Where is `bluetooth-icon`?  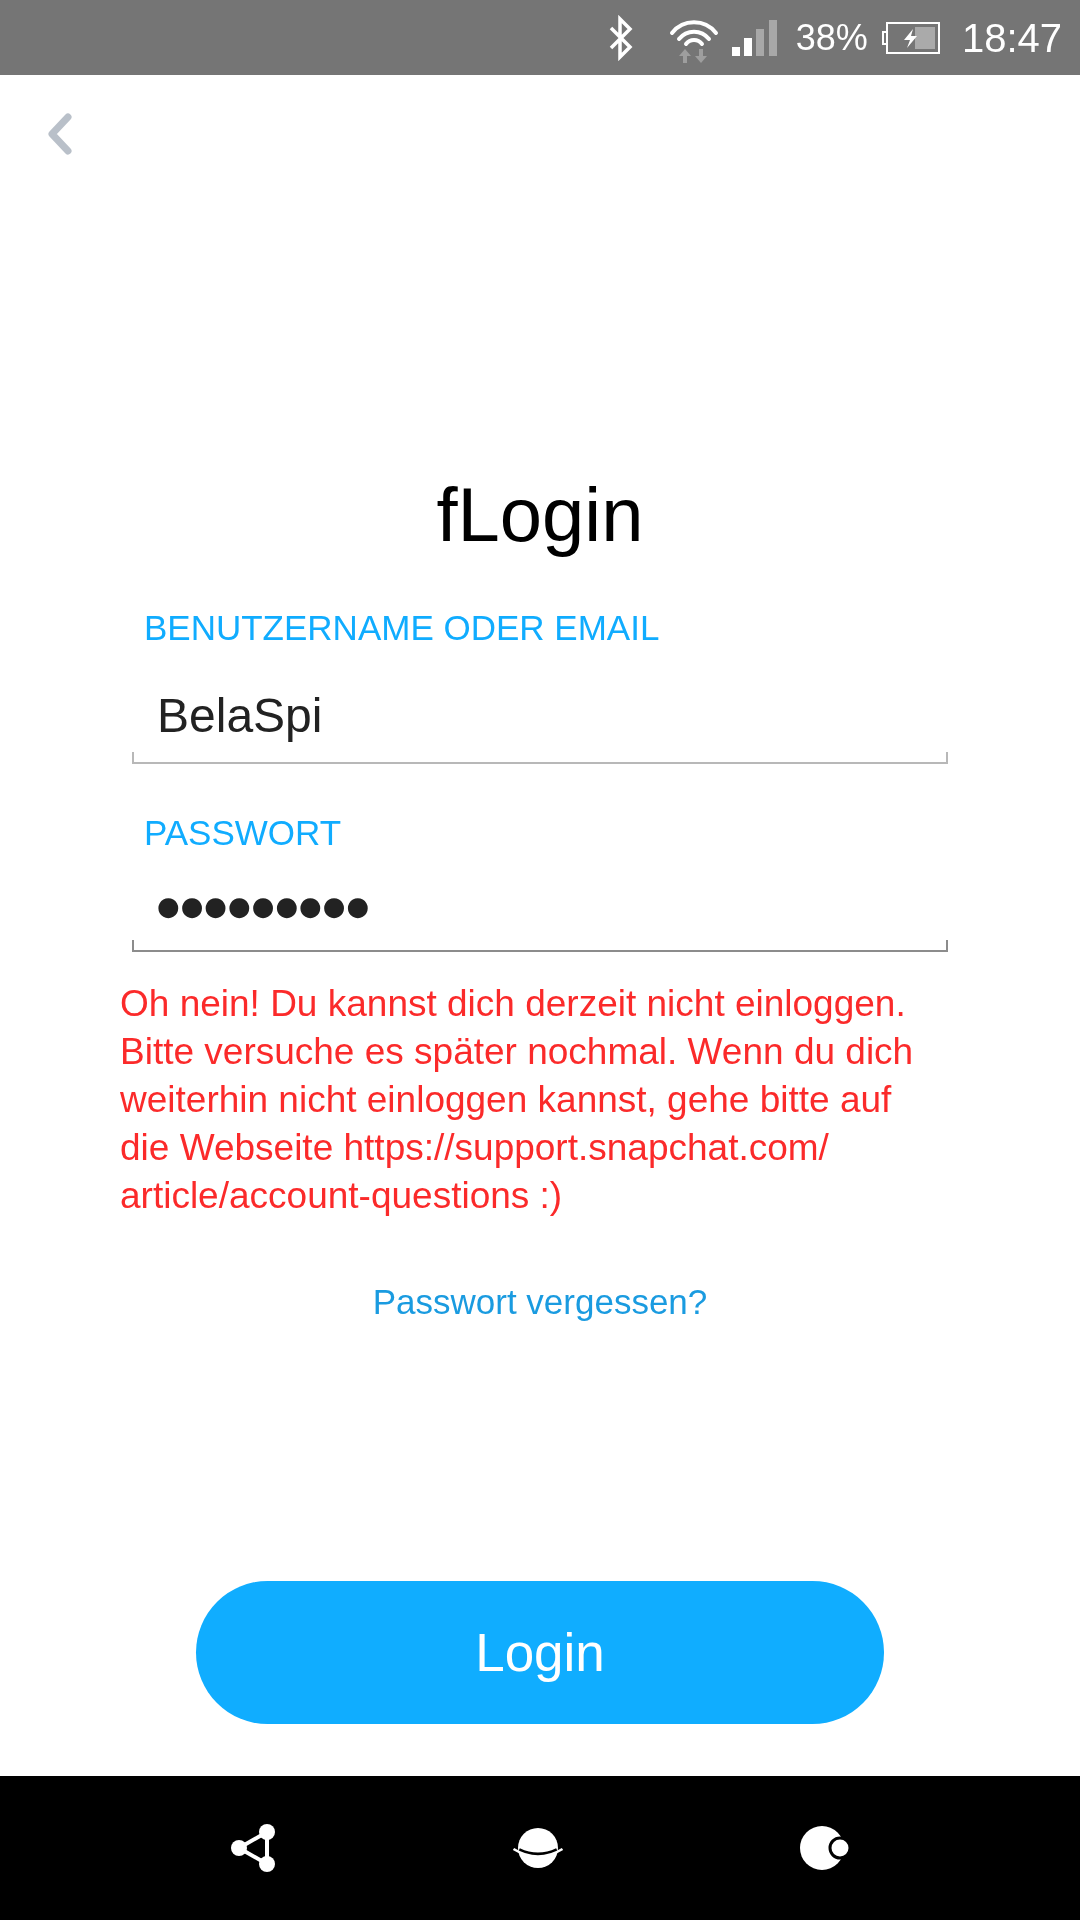
bluetooth-icon is located at coordinates (620, 37).